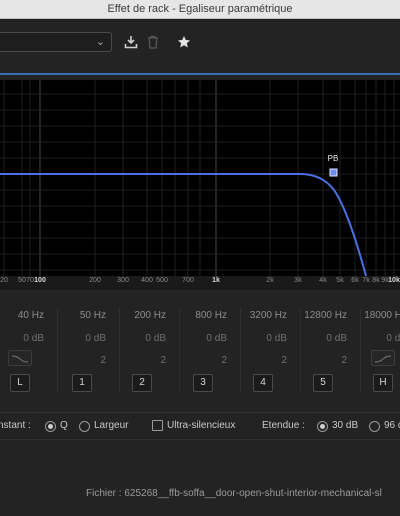 The image size is (400, 516). What do you see at coordinates (56, 42) in the screenshot?
I see `preset-dropdown: ⌄` at bounding box center [56, 42].